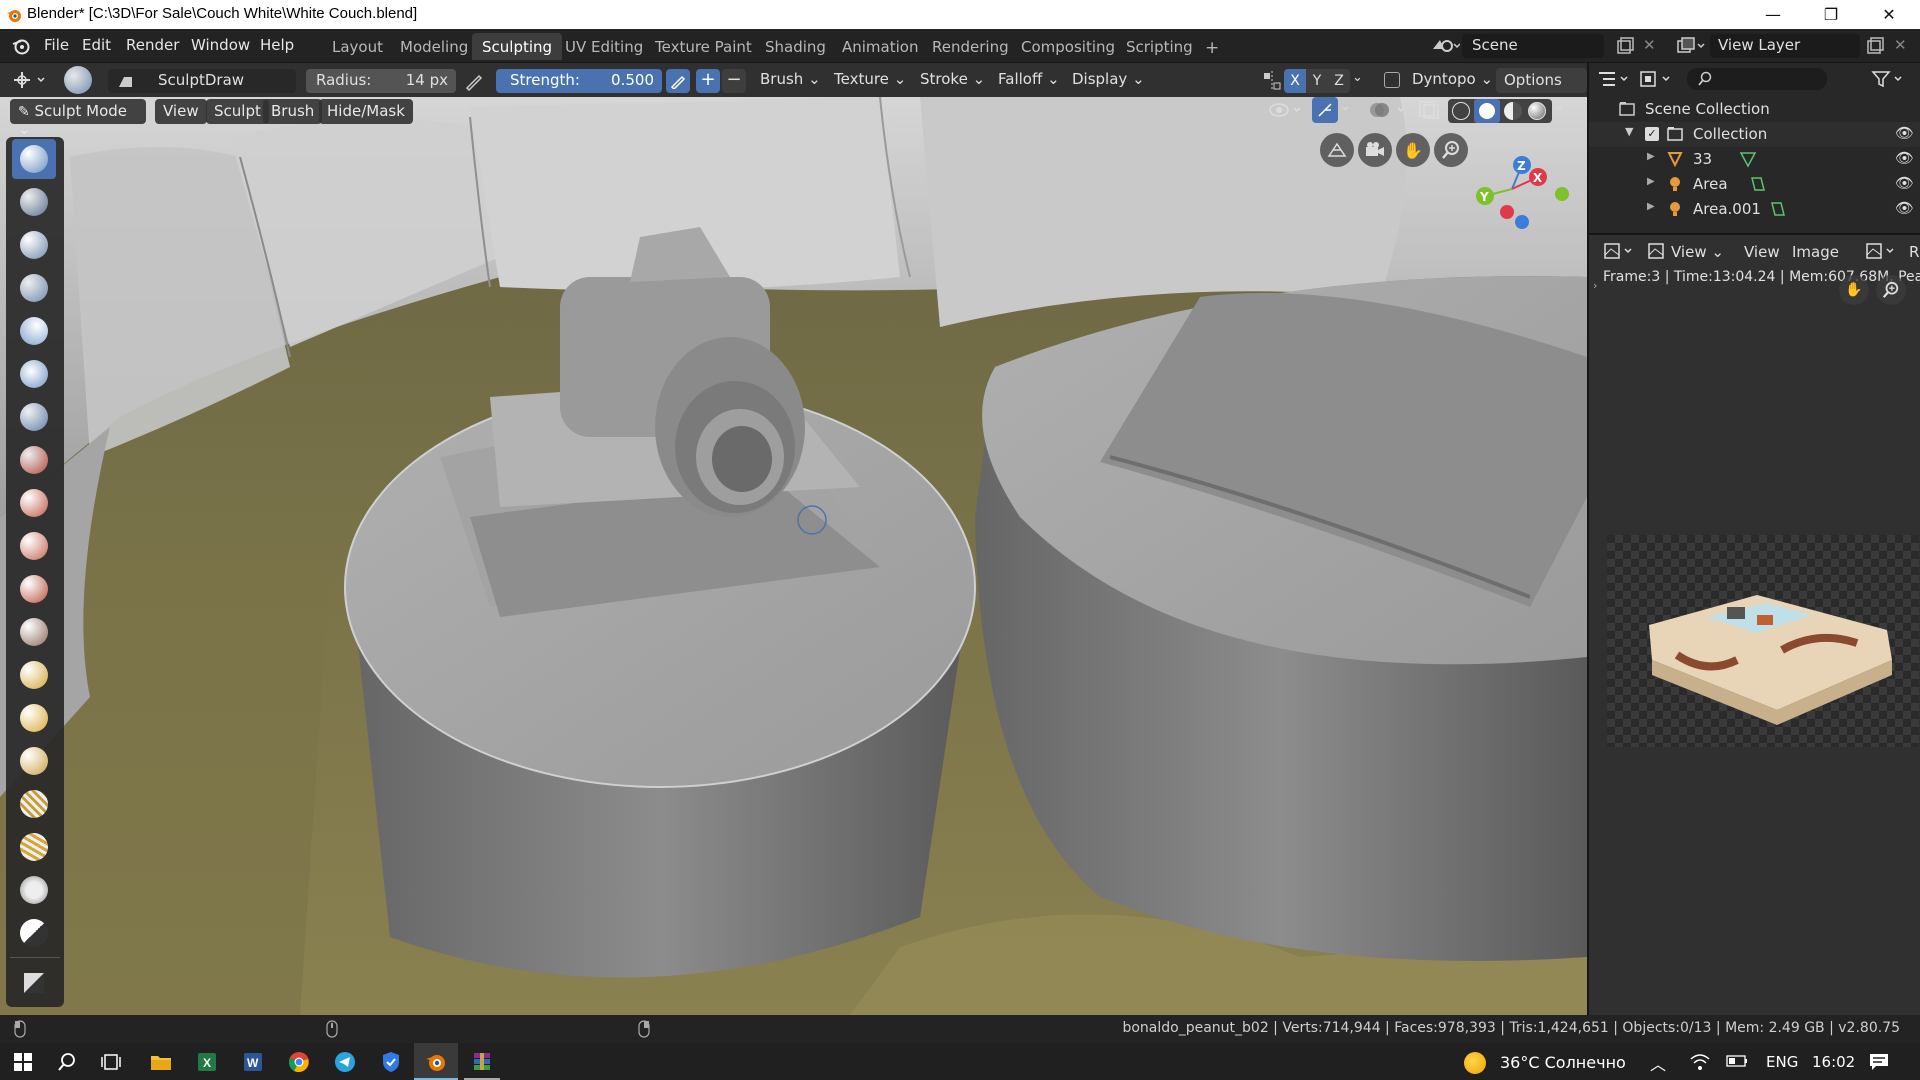 The width and height of the screenshot is (1920, 1080). What do you see at coordinates (1657, 251) in the screenshot?
I see `view-mode-icon` at bounding box center [1657, 251].